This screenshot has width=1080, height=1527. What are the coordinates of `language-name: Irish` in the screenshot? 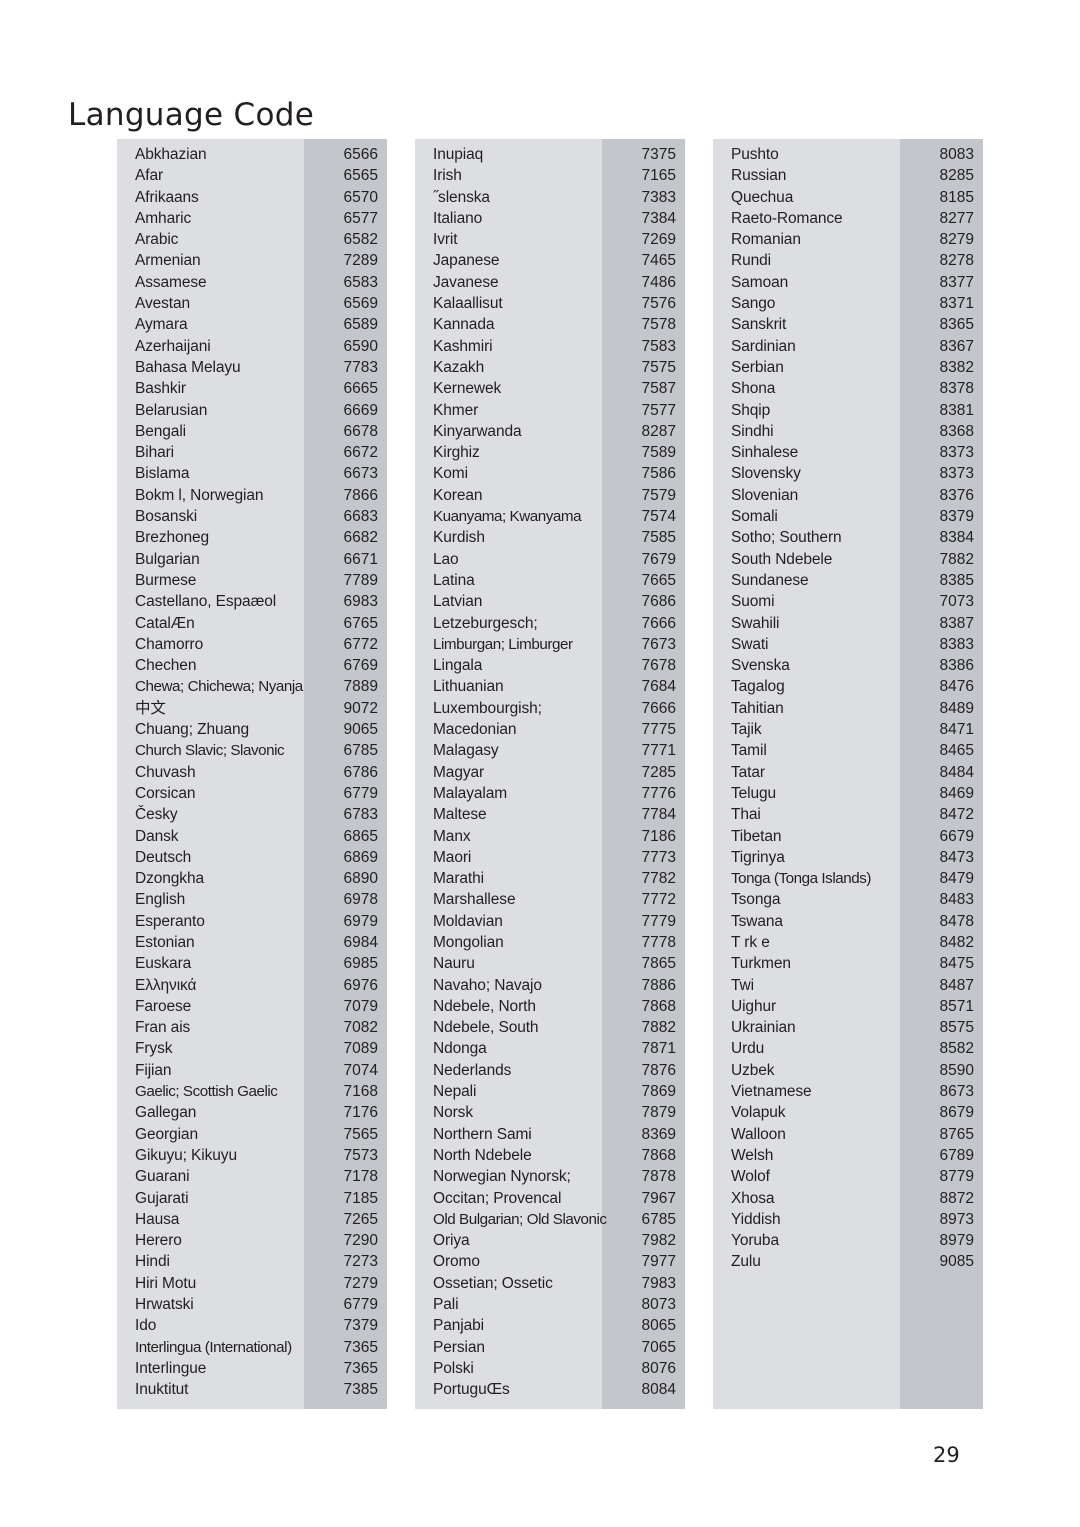 It's located at (447, 176).